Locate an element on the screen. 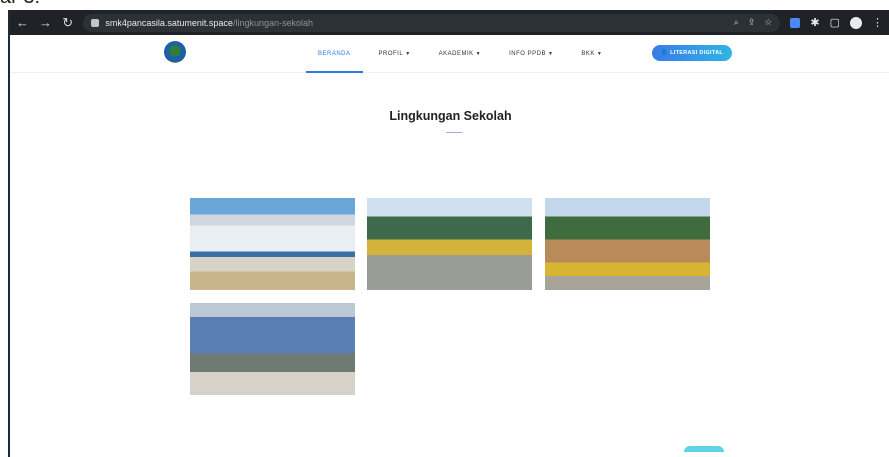 Image resolution: width=889 pixels, height=457 pixels. extensions-area: ✱ ▢ ⋮ is located at coordinates (836, 22).